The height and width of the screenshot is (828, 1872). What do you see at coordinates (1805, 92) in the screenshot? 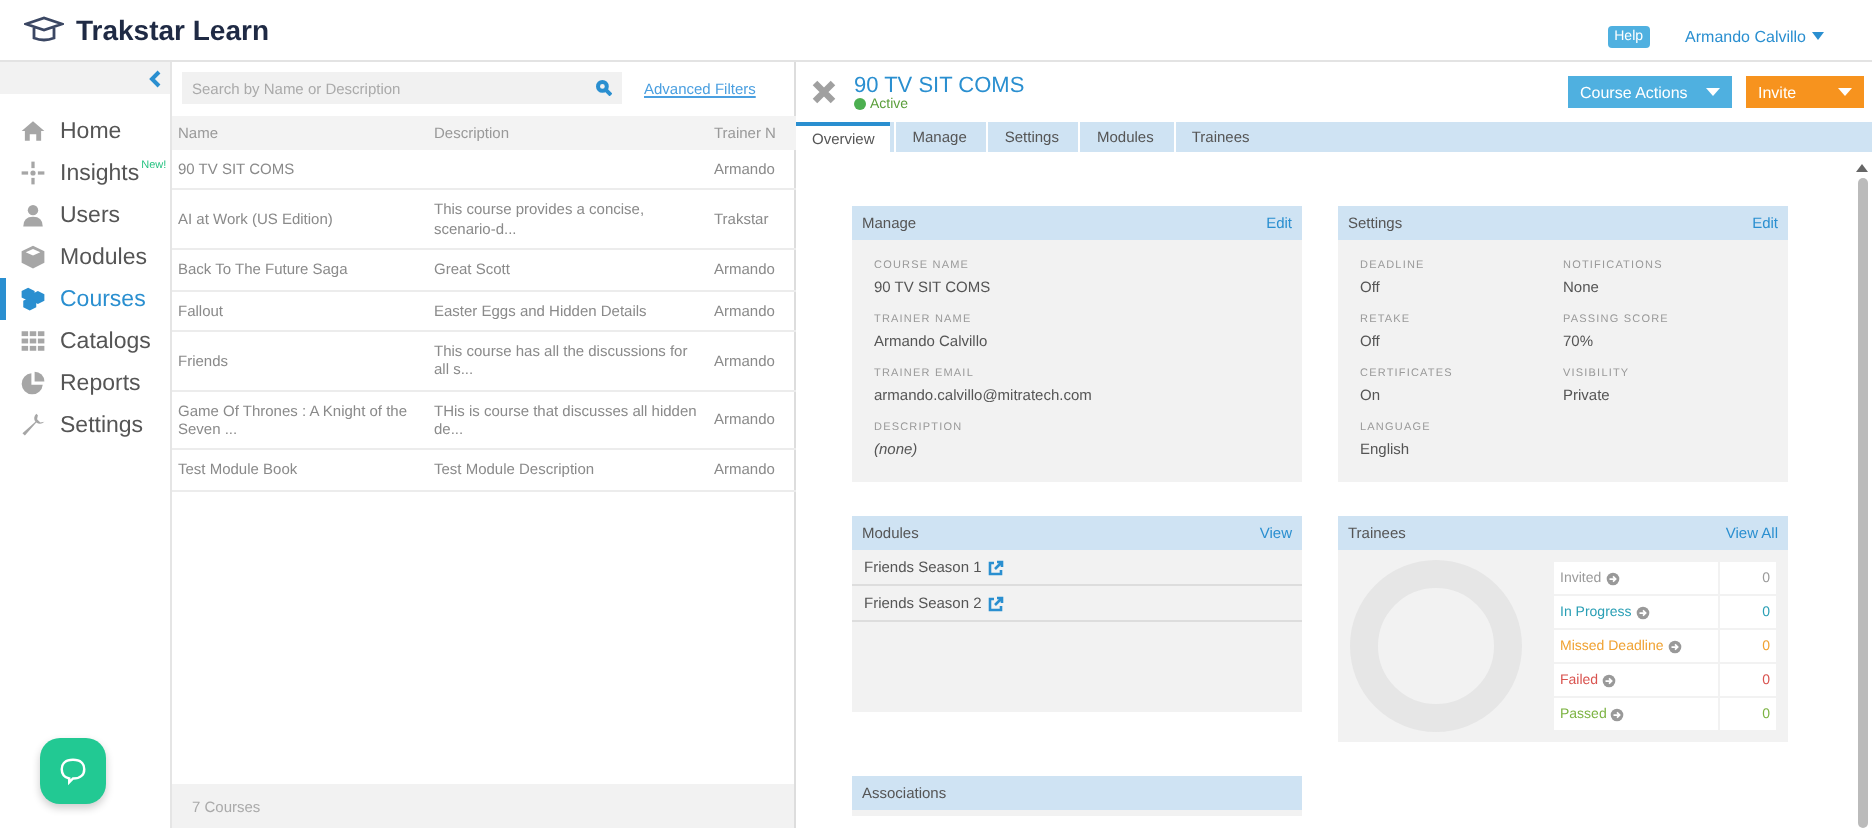
I see `action-button: Invite` at bounding box center [1805, 92].